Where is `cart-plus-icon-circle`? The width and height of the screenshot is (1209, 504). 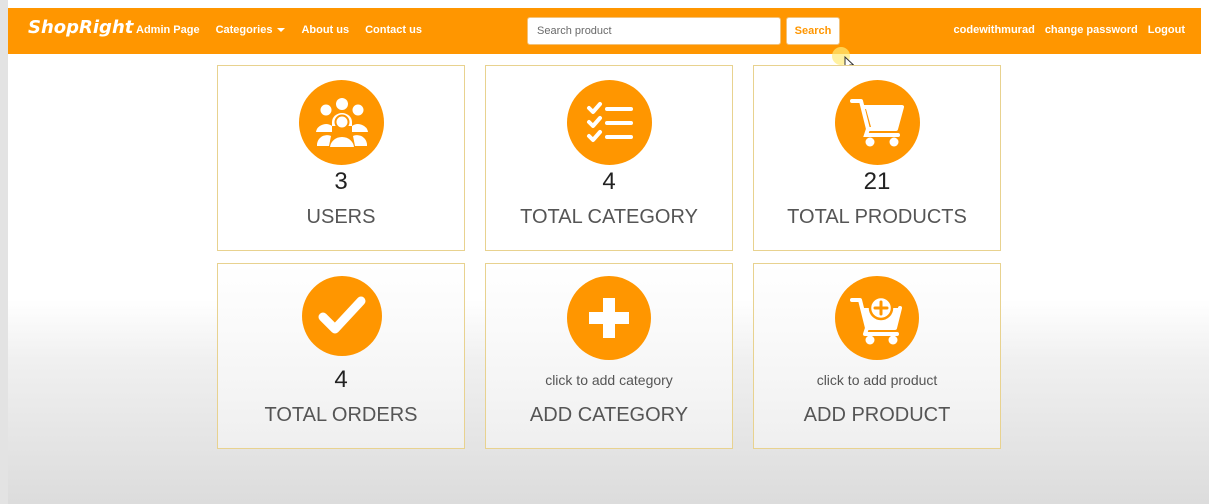 cart-plus-icon-circle is located at coordinates (877, 318).